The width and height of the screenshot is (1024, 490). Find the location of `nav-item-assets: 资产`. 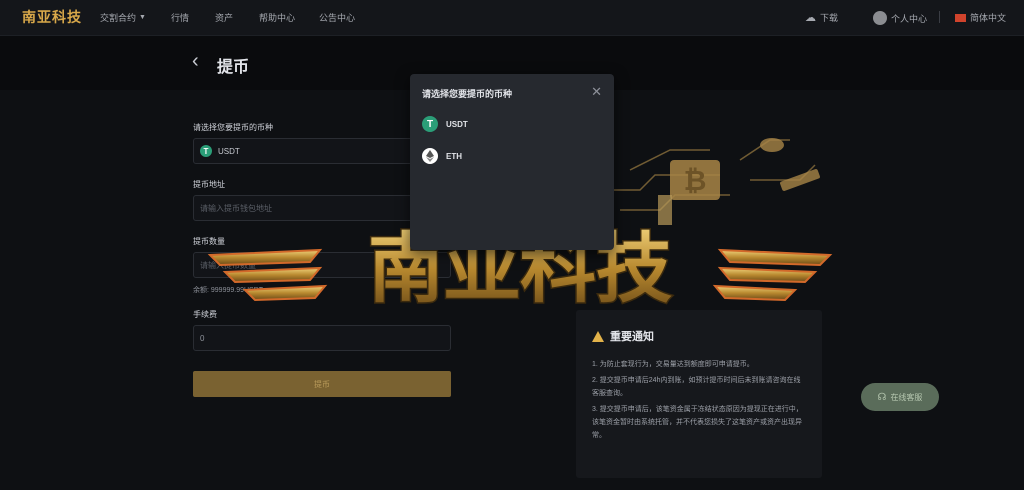

nav-item-assets: 资产 is located at coordinates (224, 17).